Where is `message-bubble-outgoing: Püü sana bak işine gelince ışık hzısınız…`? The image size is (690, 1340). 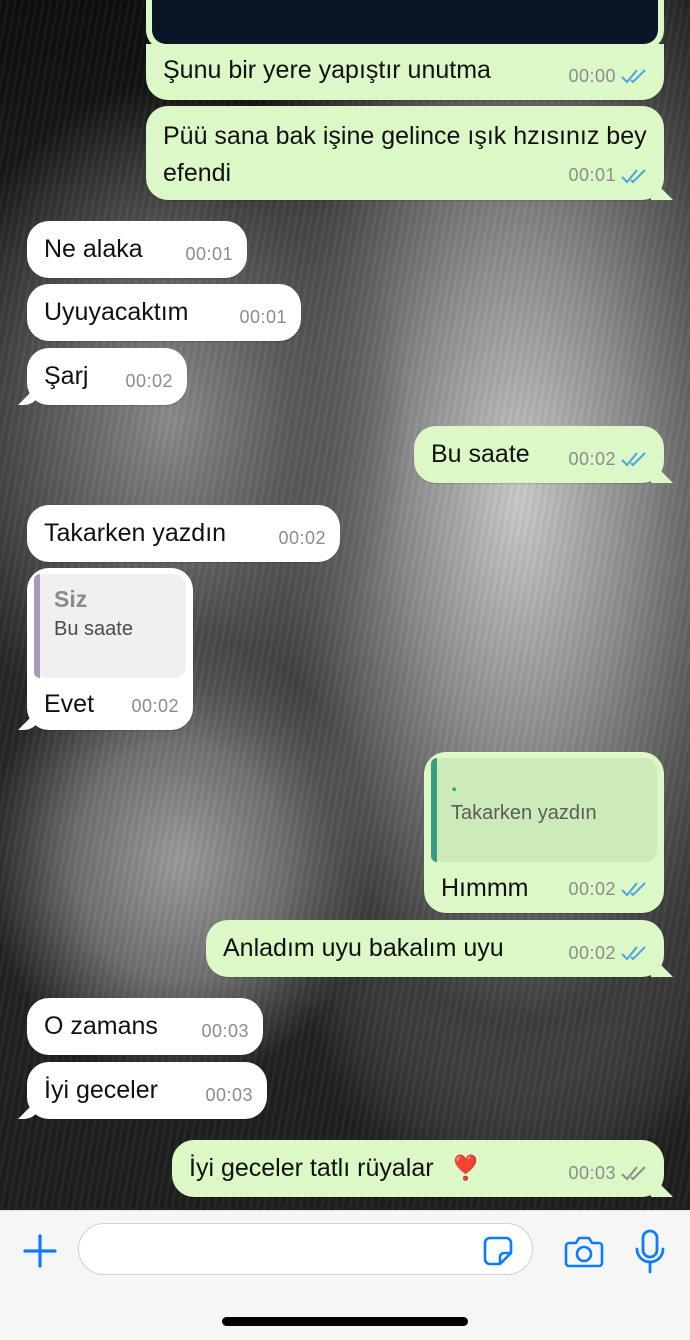
message-bubble-outgoing: Püü sana bak işine gelince ışık hzısınız… is located at coordinates (405, 153).